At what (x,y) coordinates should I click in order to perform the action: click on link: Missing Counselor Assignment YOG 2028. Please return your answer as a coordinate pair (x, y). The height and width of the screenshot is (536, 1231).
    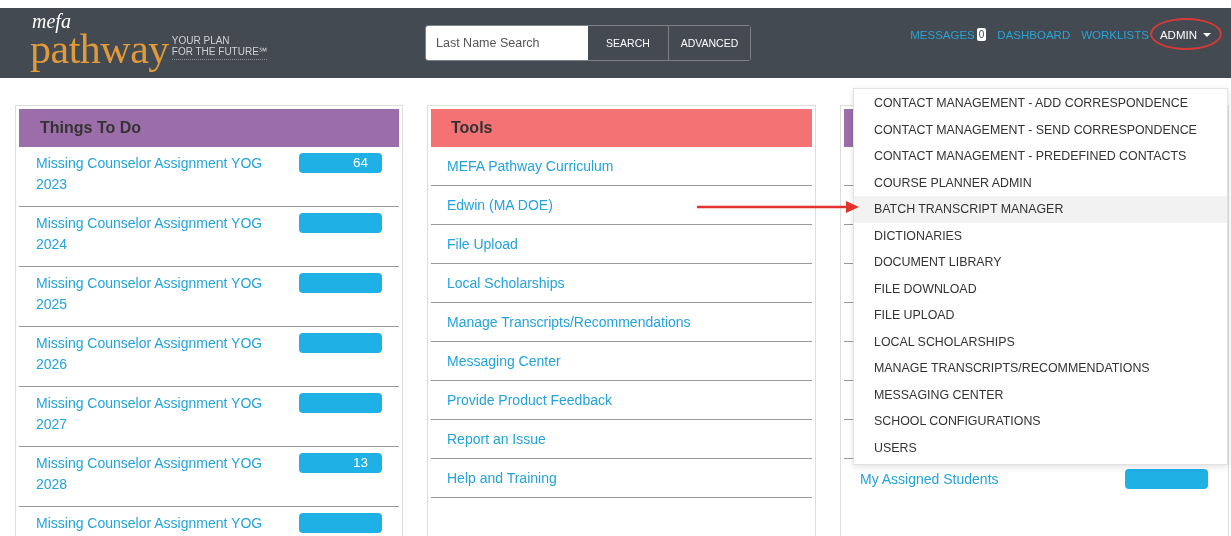
    Looking at the image, I should click on (156, 474).